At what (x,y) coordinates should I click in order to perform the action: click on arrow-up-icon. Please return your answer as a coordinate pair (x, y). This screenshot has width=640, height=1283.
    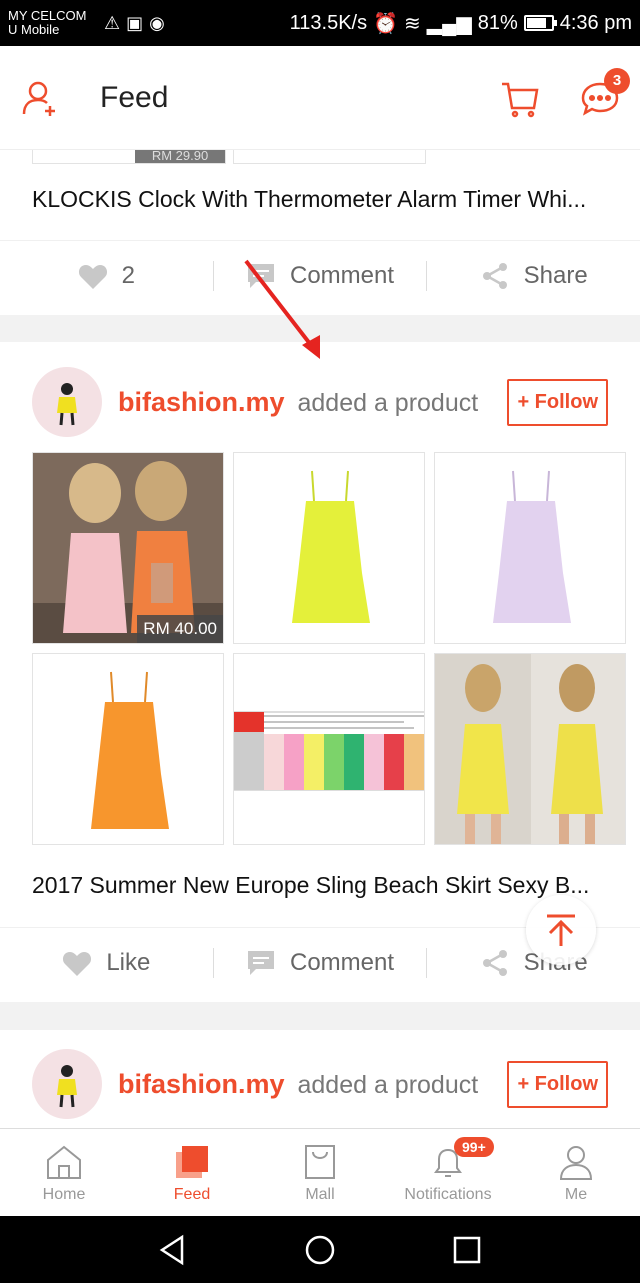
    Looking at the image, I should click on (561, 930).